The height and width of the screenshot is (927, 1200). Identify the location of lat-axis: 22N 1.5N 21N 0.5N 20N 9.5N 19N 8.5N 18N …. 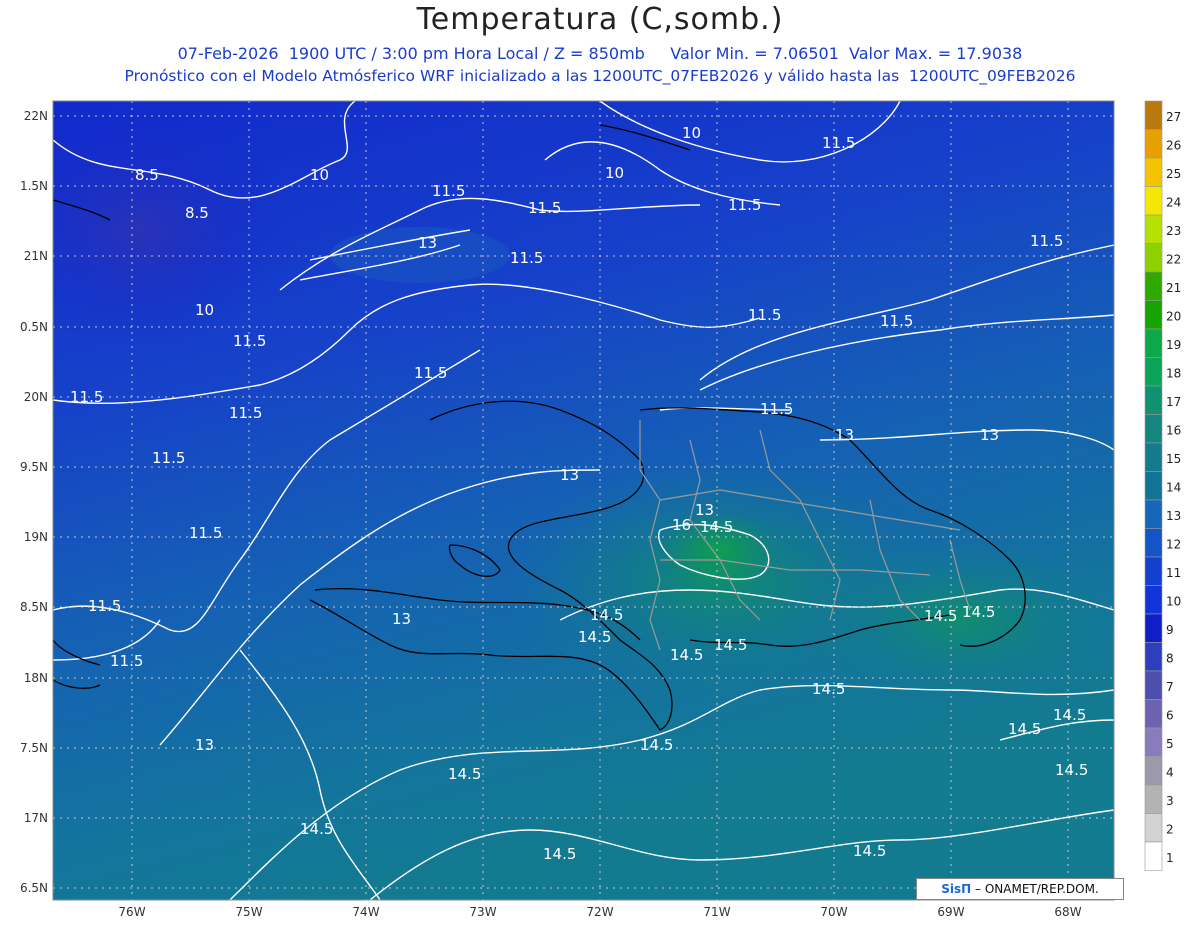
(34, 502).